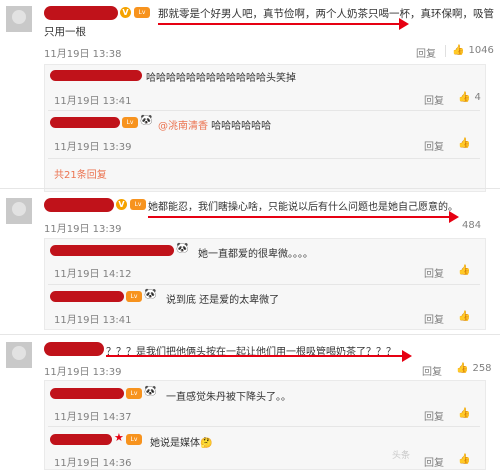 Image resolution: width=500 pixels, height=470 pixels. What do you see at coordinates (93, 147) in the screenshot?
I see `reply-time: 11月19日 13:39` at bounding box center [93, 147].